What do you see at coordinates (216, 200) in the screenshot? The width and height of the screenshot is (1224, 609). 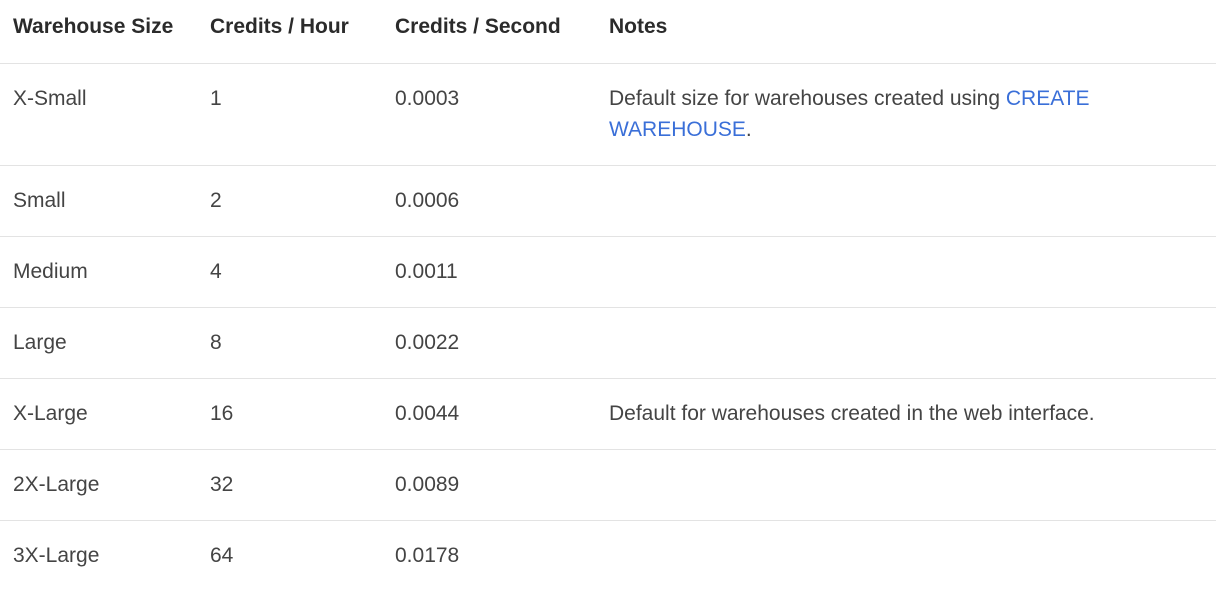 I see `cell-credits-hour: 2` at bounding box center [216, 200].